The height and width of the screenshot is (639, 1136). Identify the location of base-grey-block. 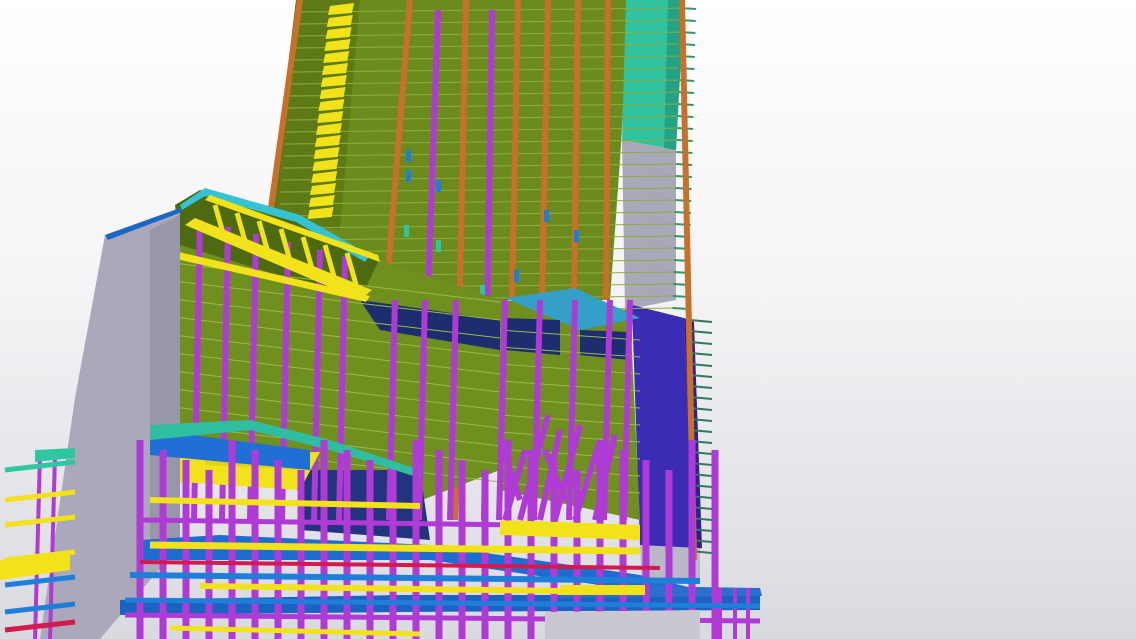
(622, 624).